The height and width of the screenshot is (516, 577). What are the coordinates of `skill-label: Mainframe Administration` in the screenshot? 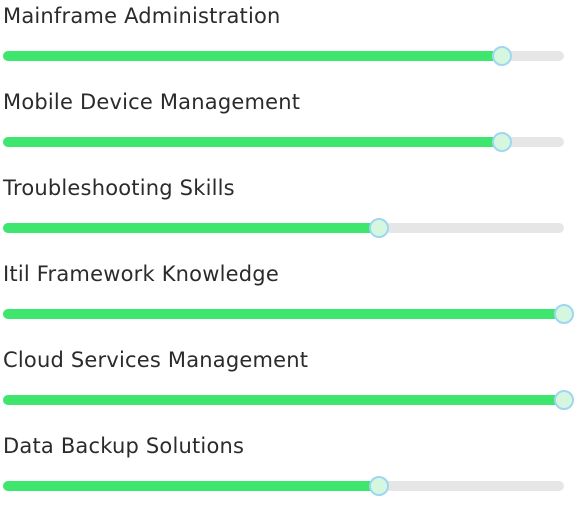 It's located at (142, 16).